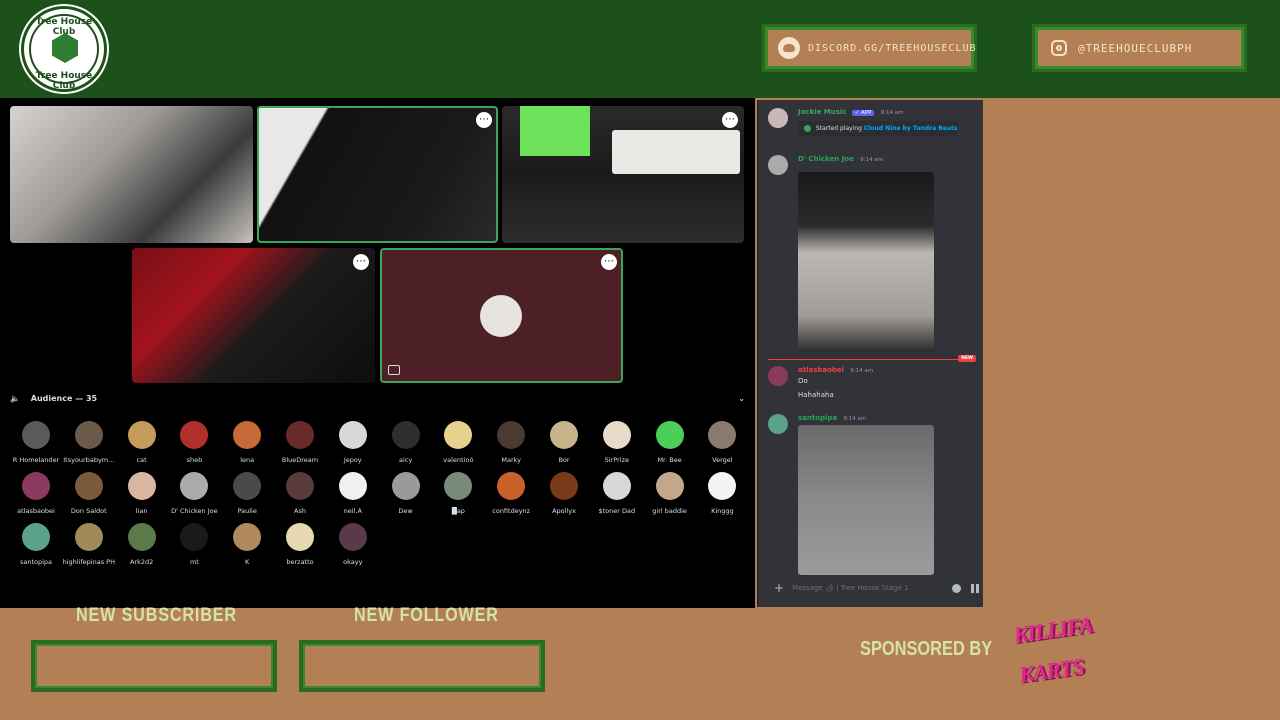 The image size is (1280, 720). I want to click on audience-member: Paulie, so click(247, 493).